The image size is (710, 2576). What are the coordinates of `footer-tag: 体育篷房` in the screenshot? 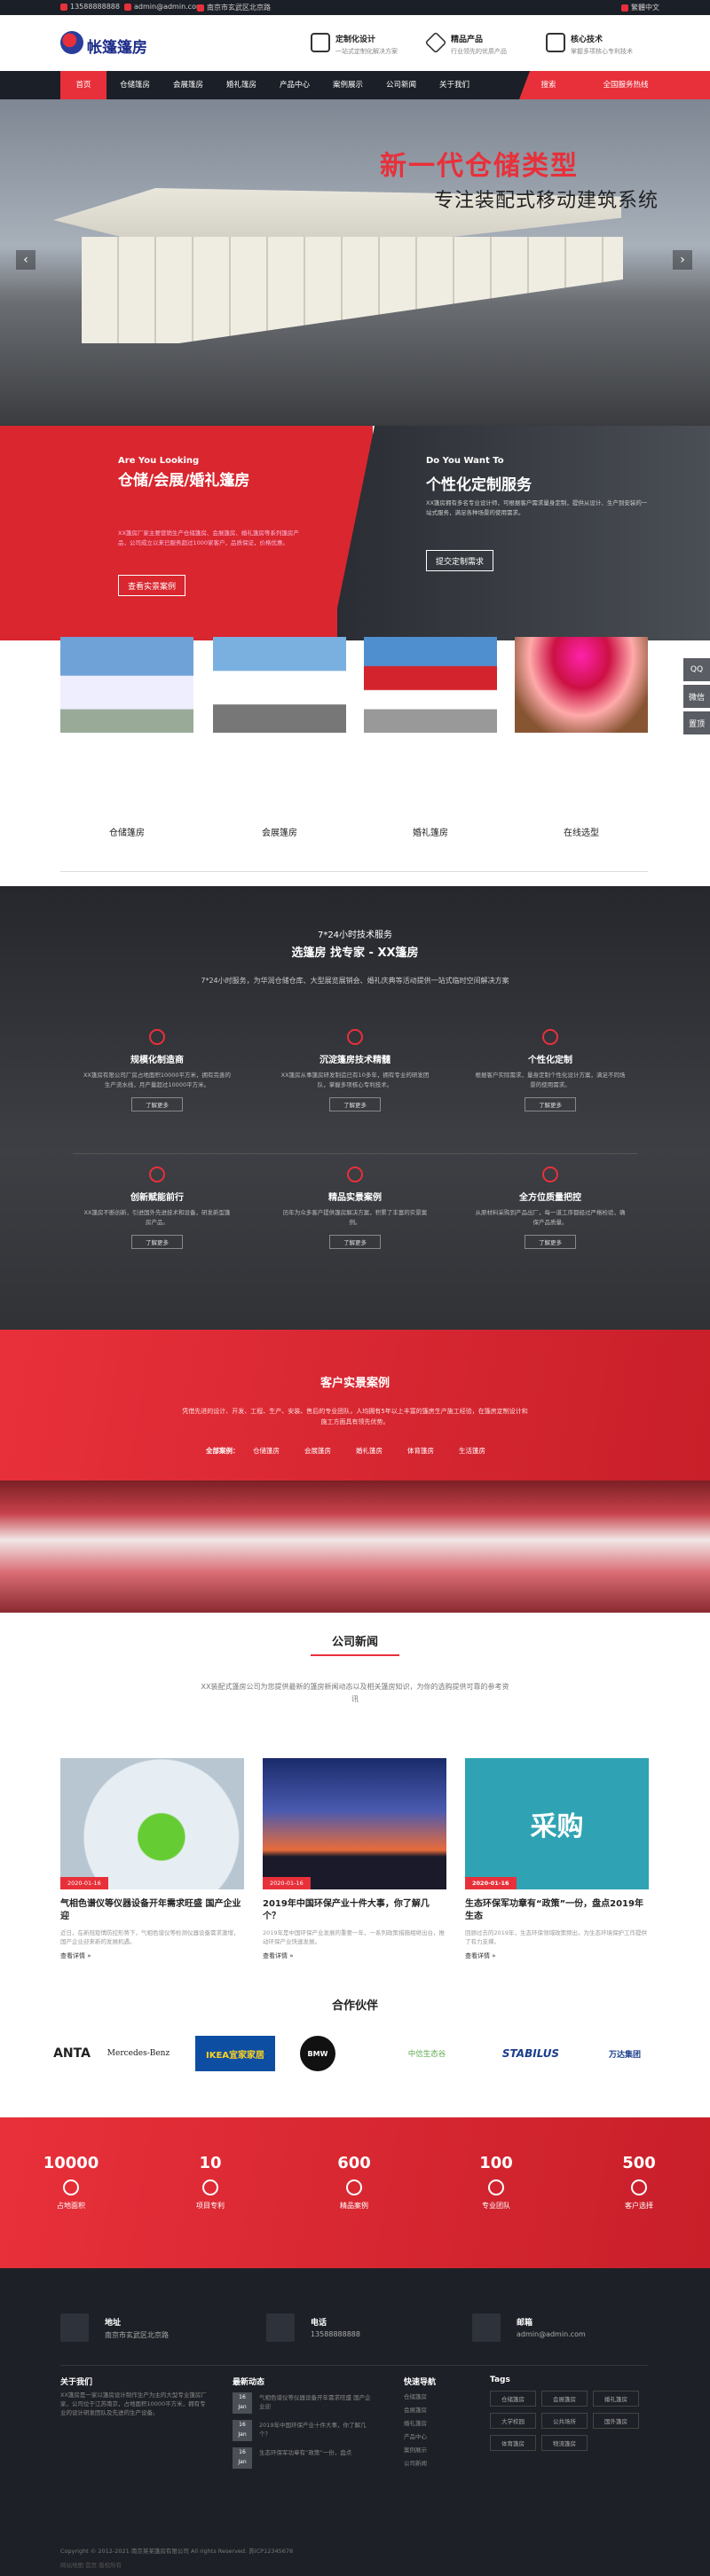 It's located at (513, 2443).